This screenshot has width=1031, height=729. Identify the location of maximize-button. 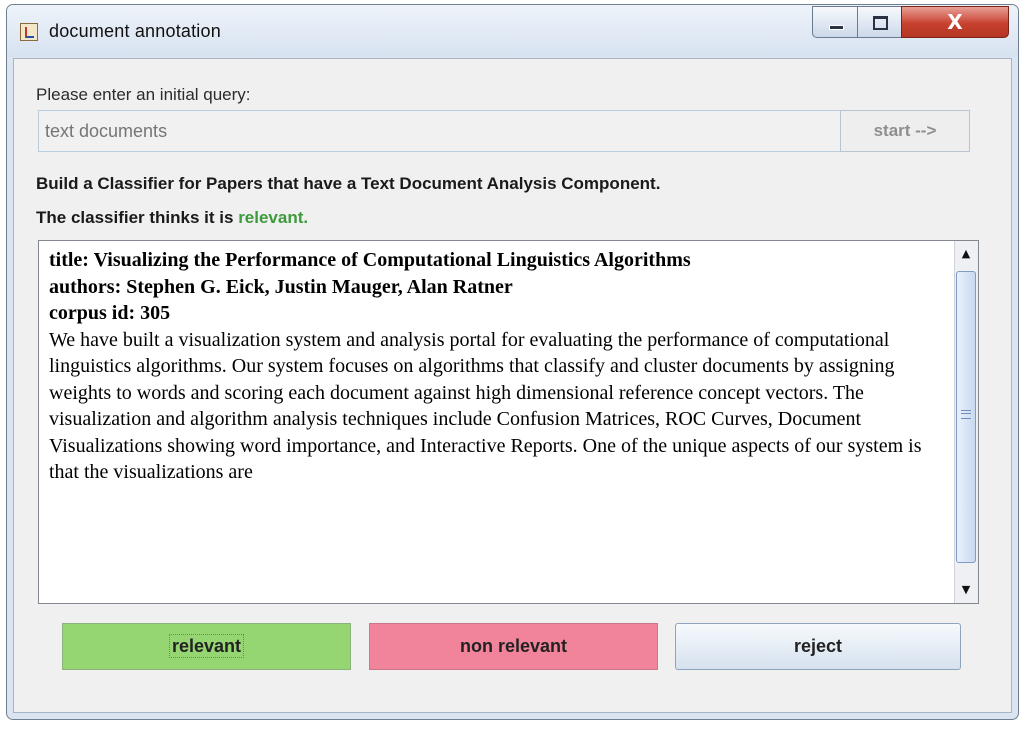
(879, 22).